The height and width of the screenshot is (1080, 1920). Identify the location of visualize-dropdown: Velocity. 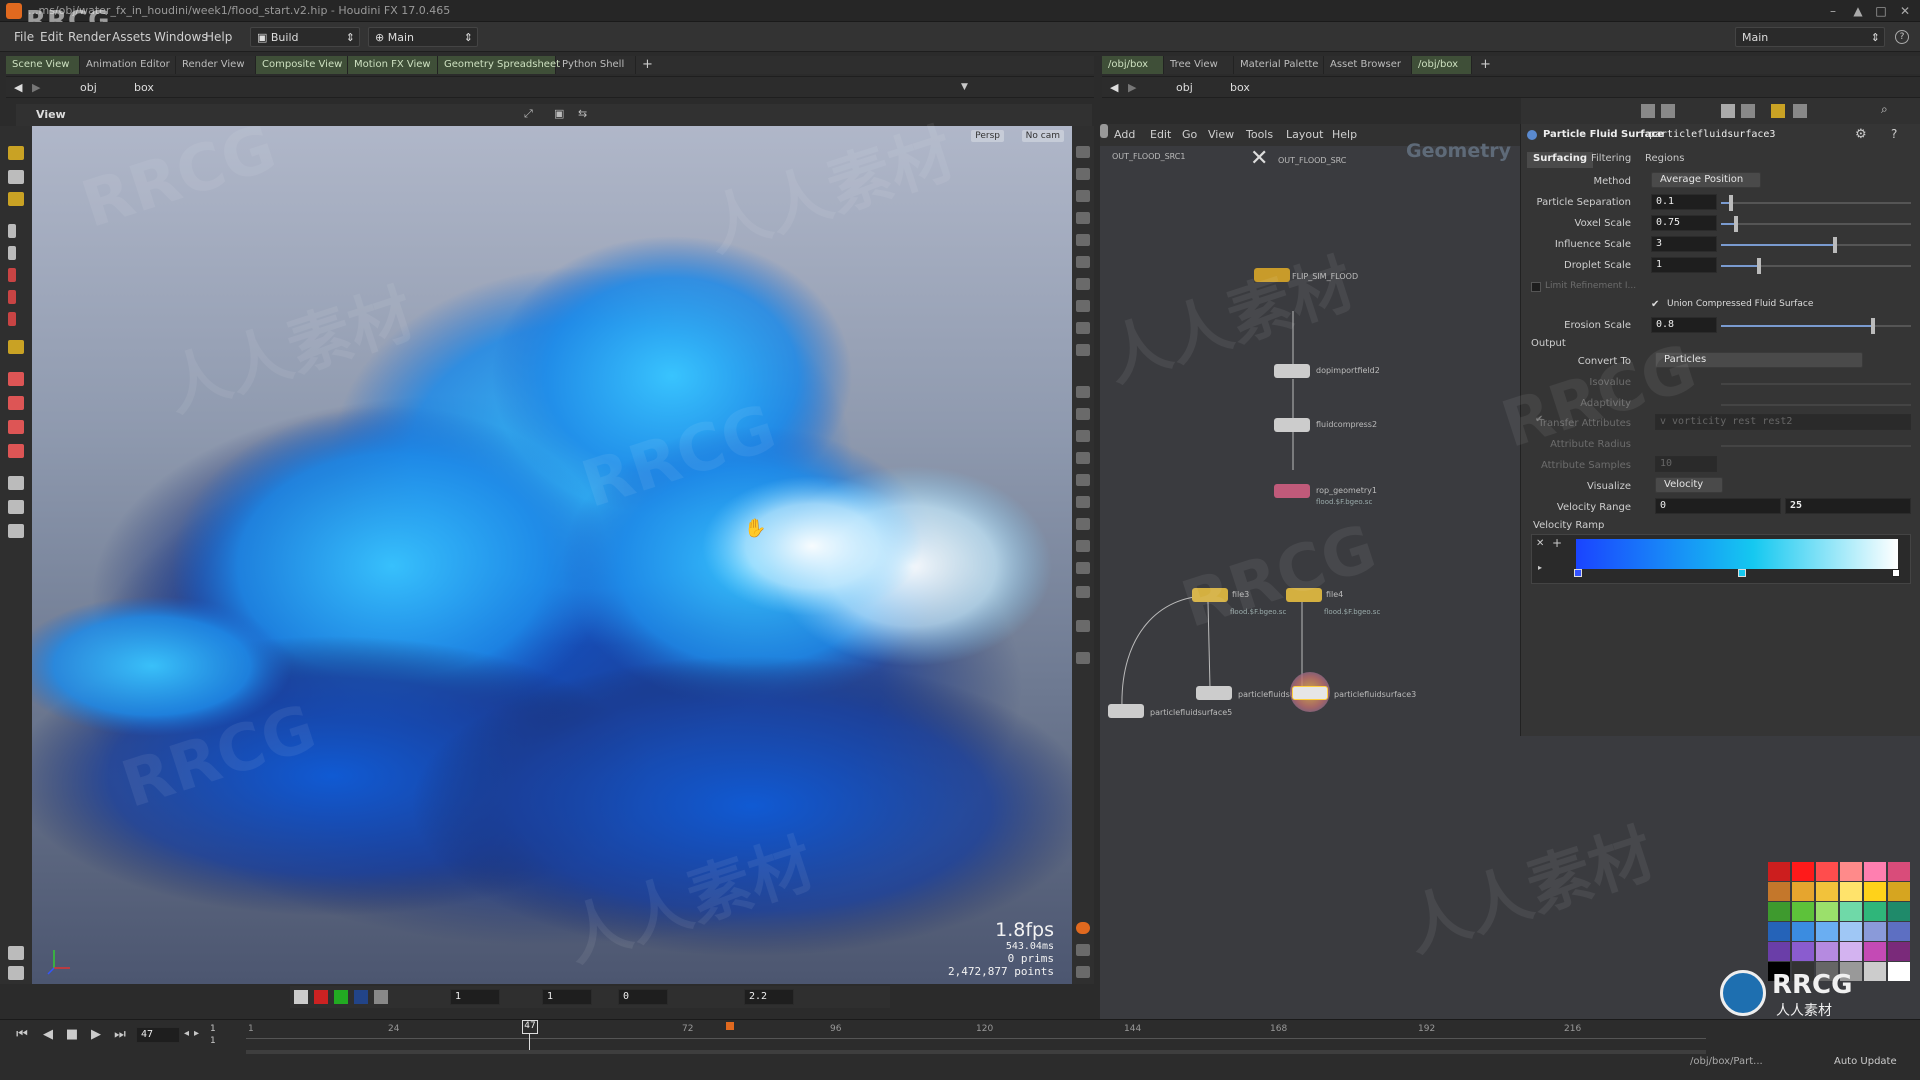
(1689, 485).